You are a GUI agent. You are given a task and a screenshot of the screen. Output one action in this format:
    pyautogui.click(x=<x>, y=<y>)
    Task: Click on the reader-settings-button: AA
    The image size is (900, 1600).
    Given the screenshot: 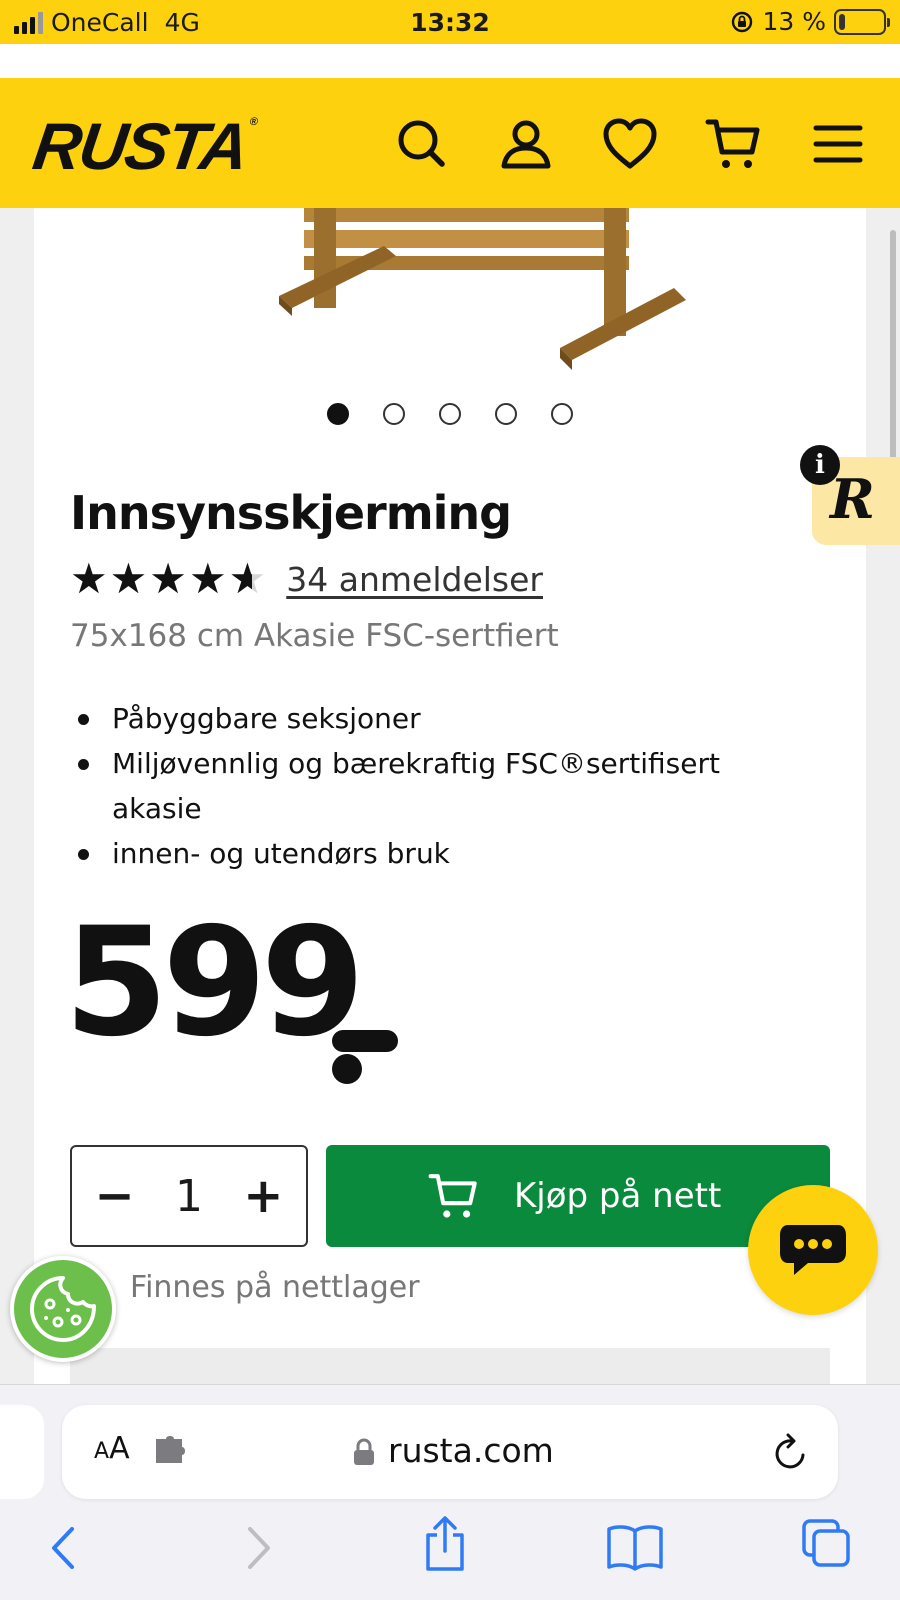 What is the action you would take?
    pyautogui.click(x=112, y=1448)
    